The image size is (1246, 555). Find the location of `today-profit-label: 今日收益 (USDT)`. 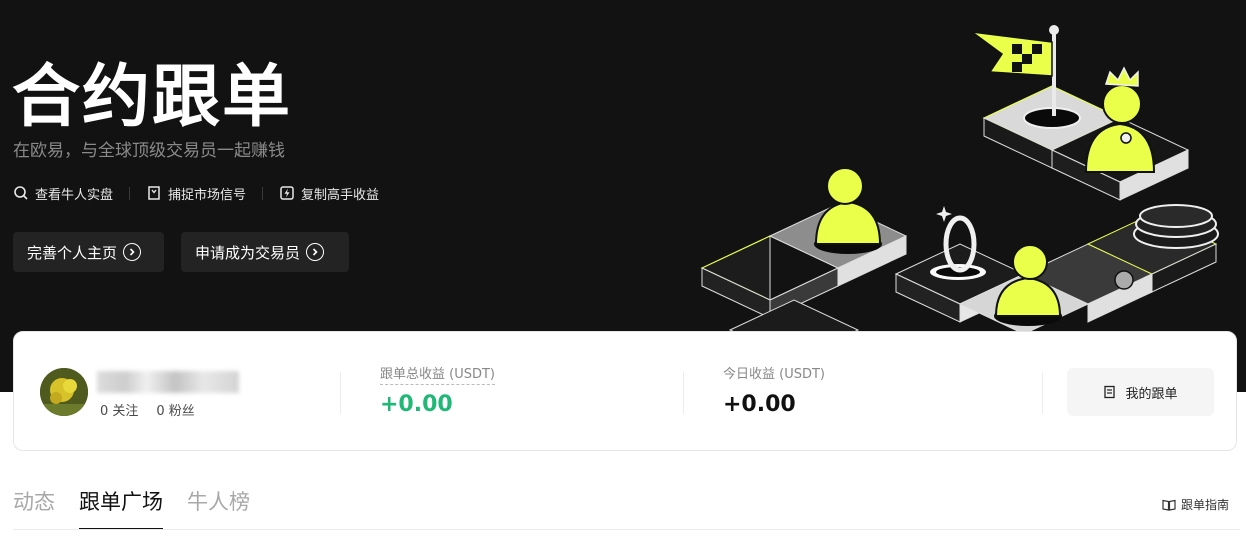

today-profit-label: 今日收益 (USDT) is located at coordinates (774, 374).